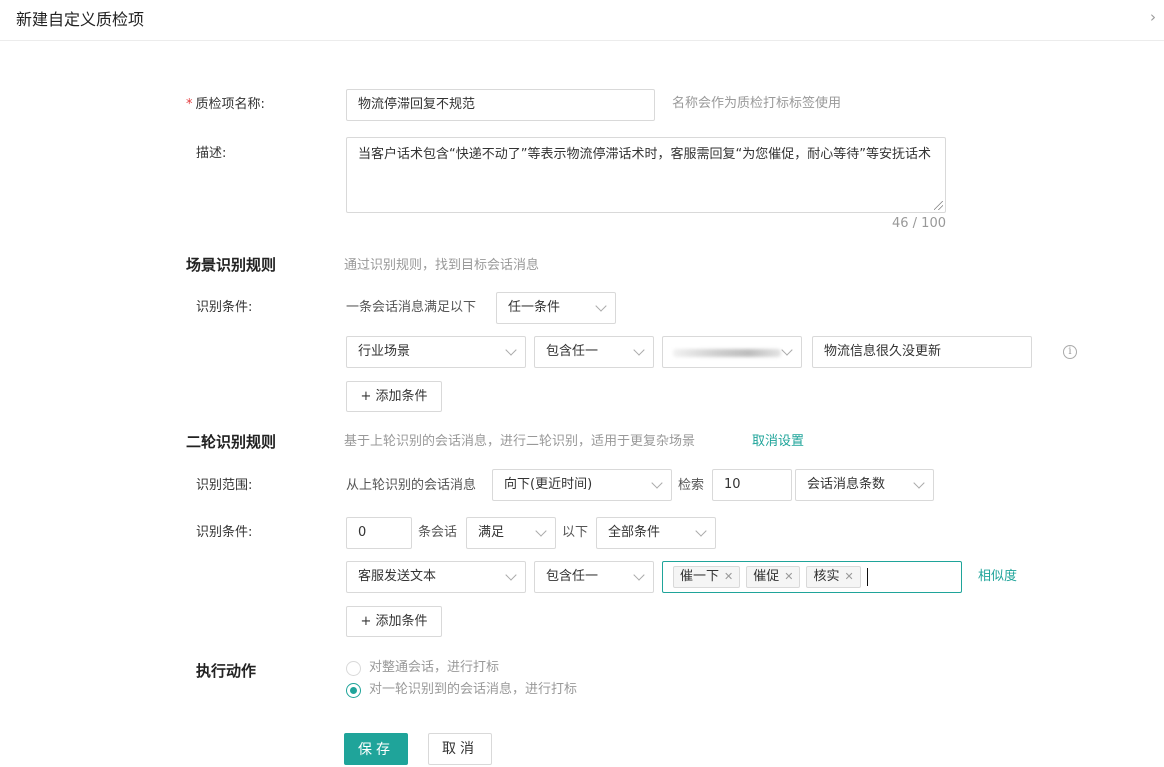  What do you see at coordinates (919, 223) in the screenshot?
I see `description-counter: 46 / 100` at bounding box center [919, 223].